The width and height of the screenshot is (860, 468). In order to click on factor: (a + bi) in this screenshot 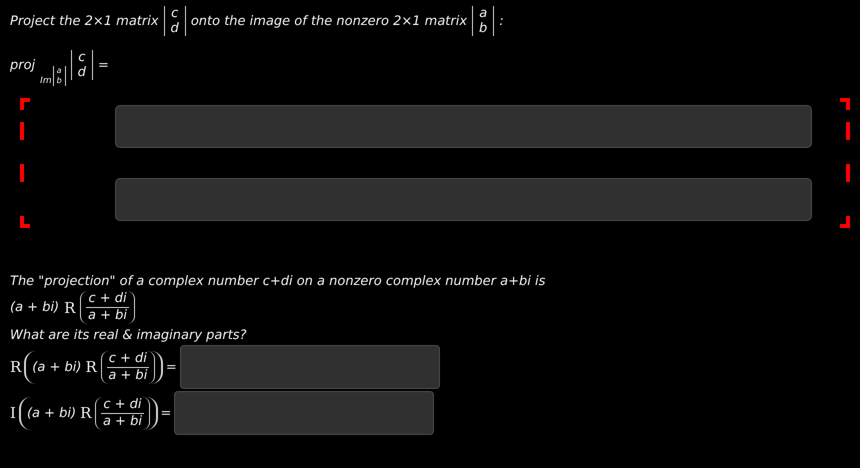, I will do `click(35, 307)`.